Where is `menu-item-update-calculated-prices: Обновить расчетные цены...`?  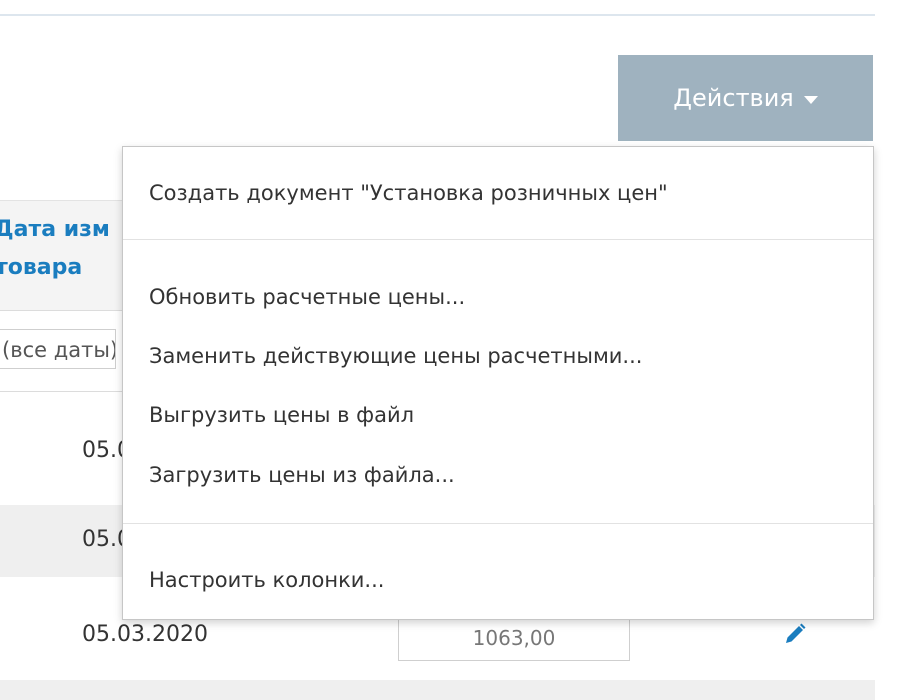
menu-item-update-calculated-prices: Обновить расчетные цены... is located at coordinates (307, 297).